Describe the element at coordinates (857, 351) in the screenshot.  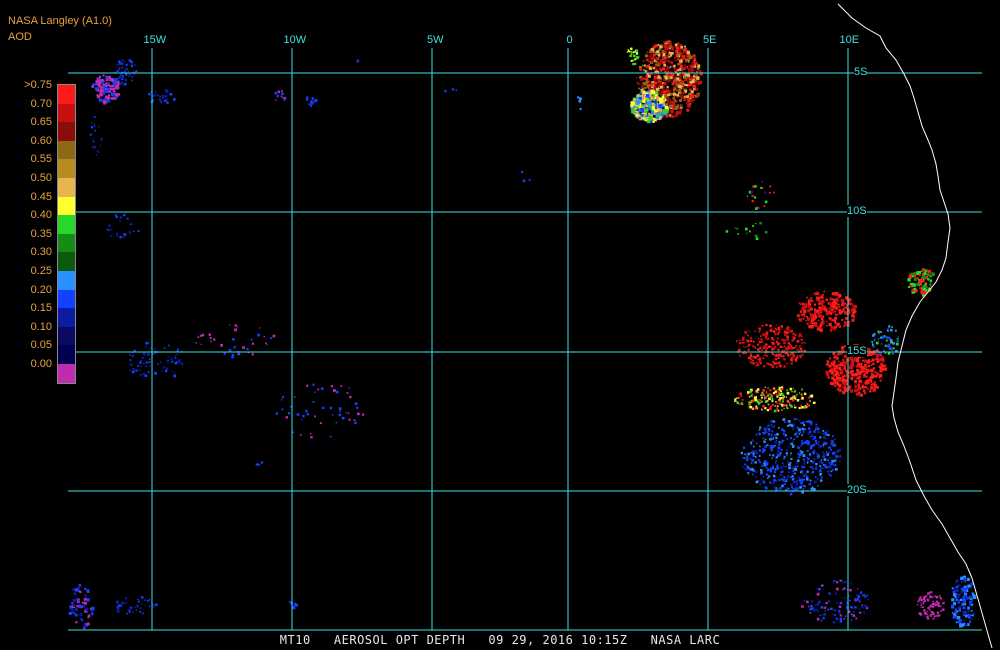
I see `latitude-label: 15S` at that location.